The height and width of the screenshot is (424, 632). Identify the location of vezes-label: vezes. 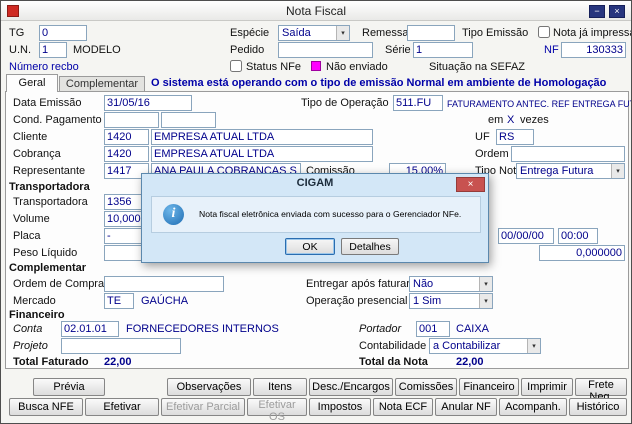
(534, 120).